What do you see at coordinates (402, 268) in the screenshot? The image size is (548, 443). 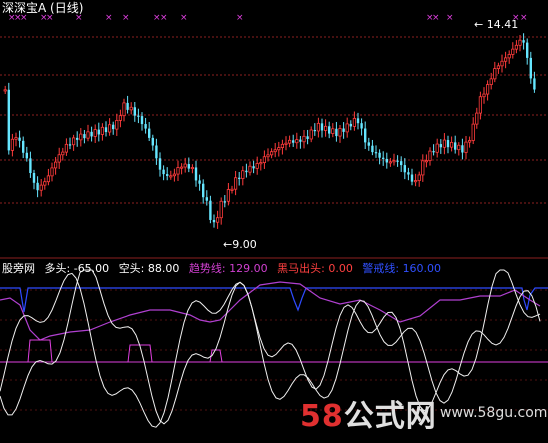 I see `indicator-item-alert: 警戒线: 160.00` at bounding box center [402, 268].